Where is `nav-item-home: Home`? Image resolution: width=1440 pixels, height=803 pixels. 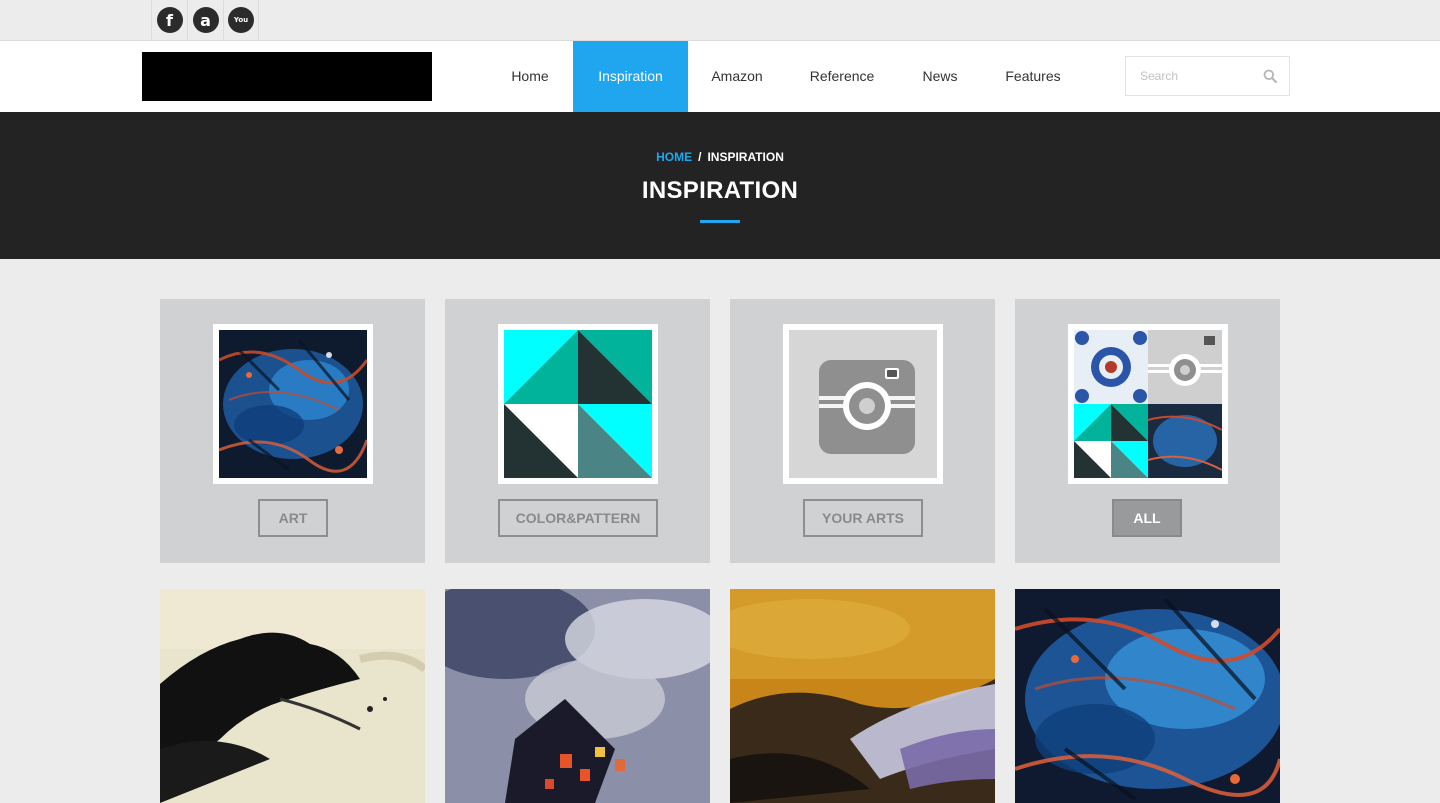
nav-item-home: Home is located at coordinates (530, 76).